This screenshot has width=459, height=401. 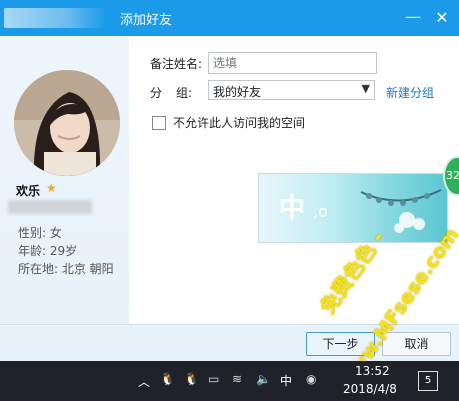 What do you see at coordinates (442, 18) in the screenshot?
I see `close-icon: ✕` at bounding box center [442, 18].